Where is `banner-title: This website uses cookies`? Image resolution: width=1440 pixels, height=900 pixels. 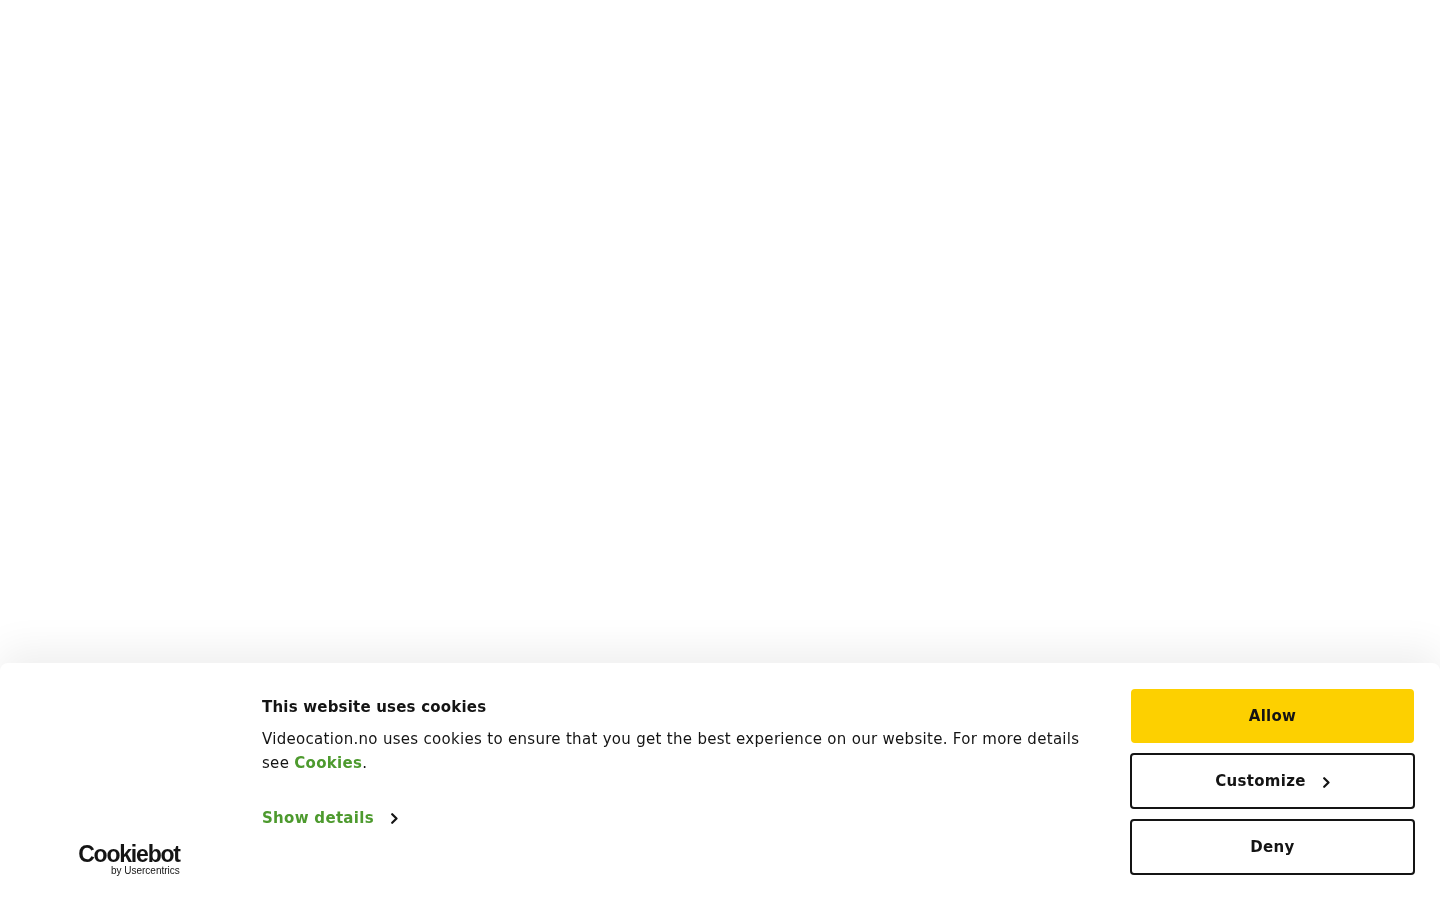
banner-title: This website uses cookies is located at coordinates (375, 707).